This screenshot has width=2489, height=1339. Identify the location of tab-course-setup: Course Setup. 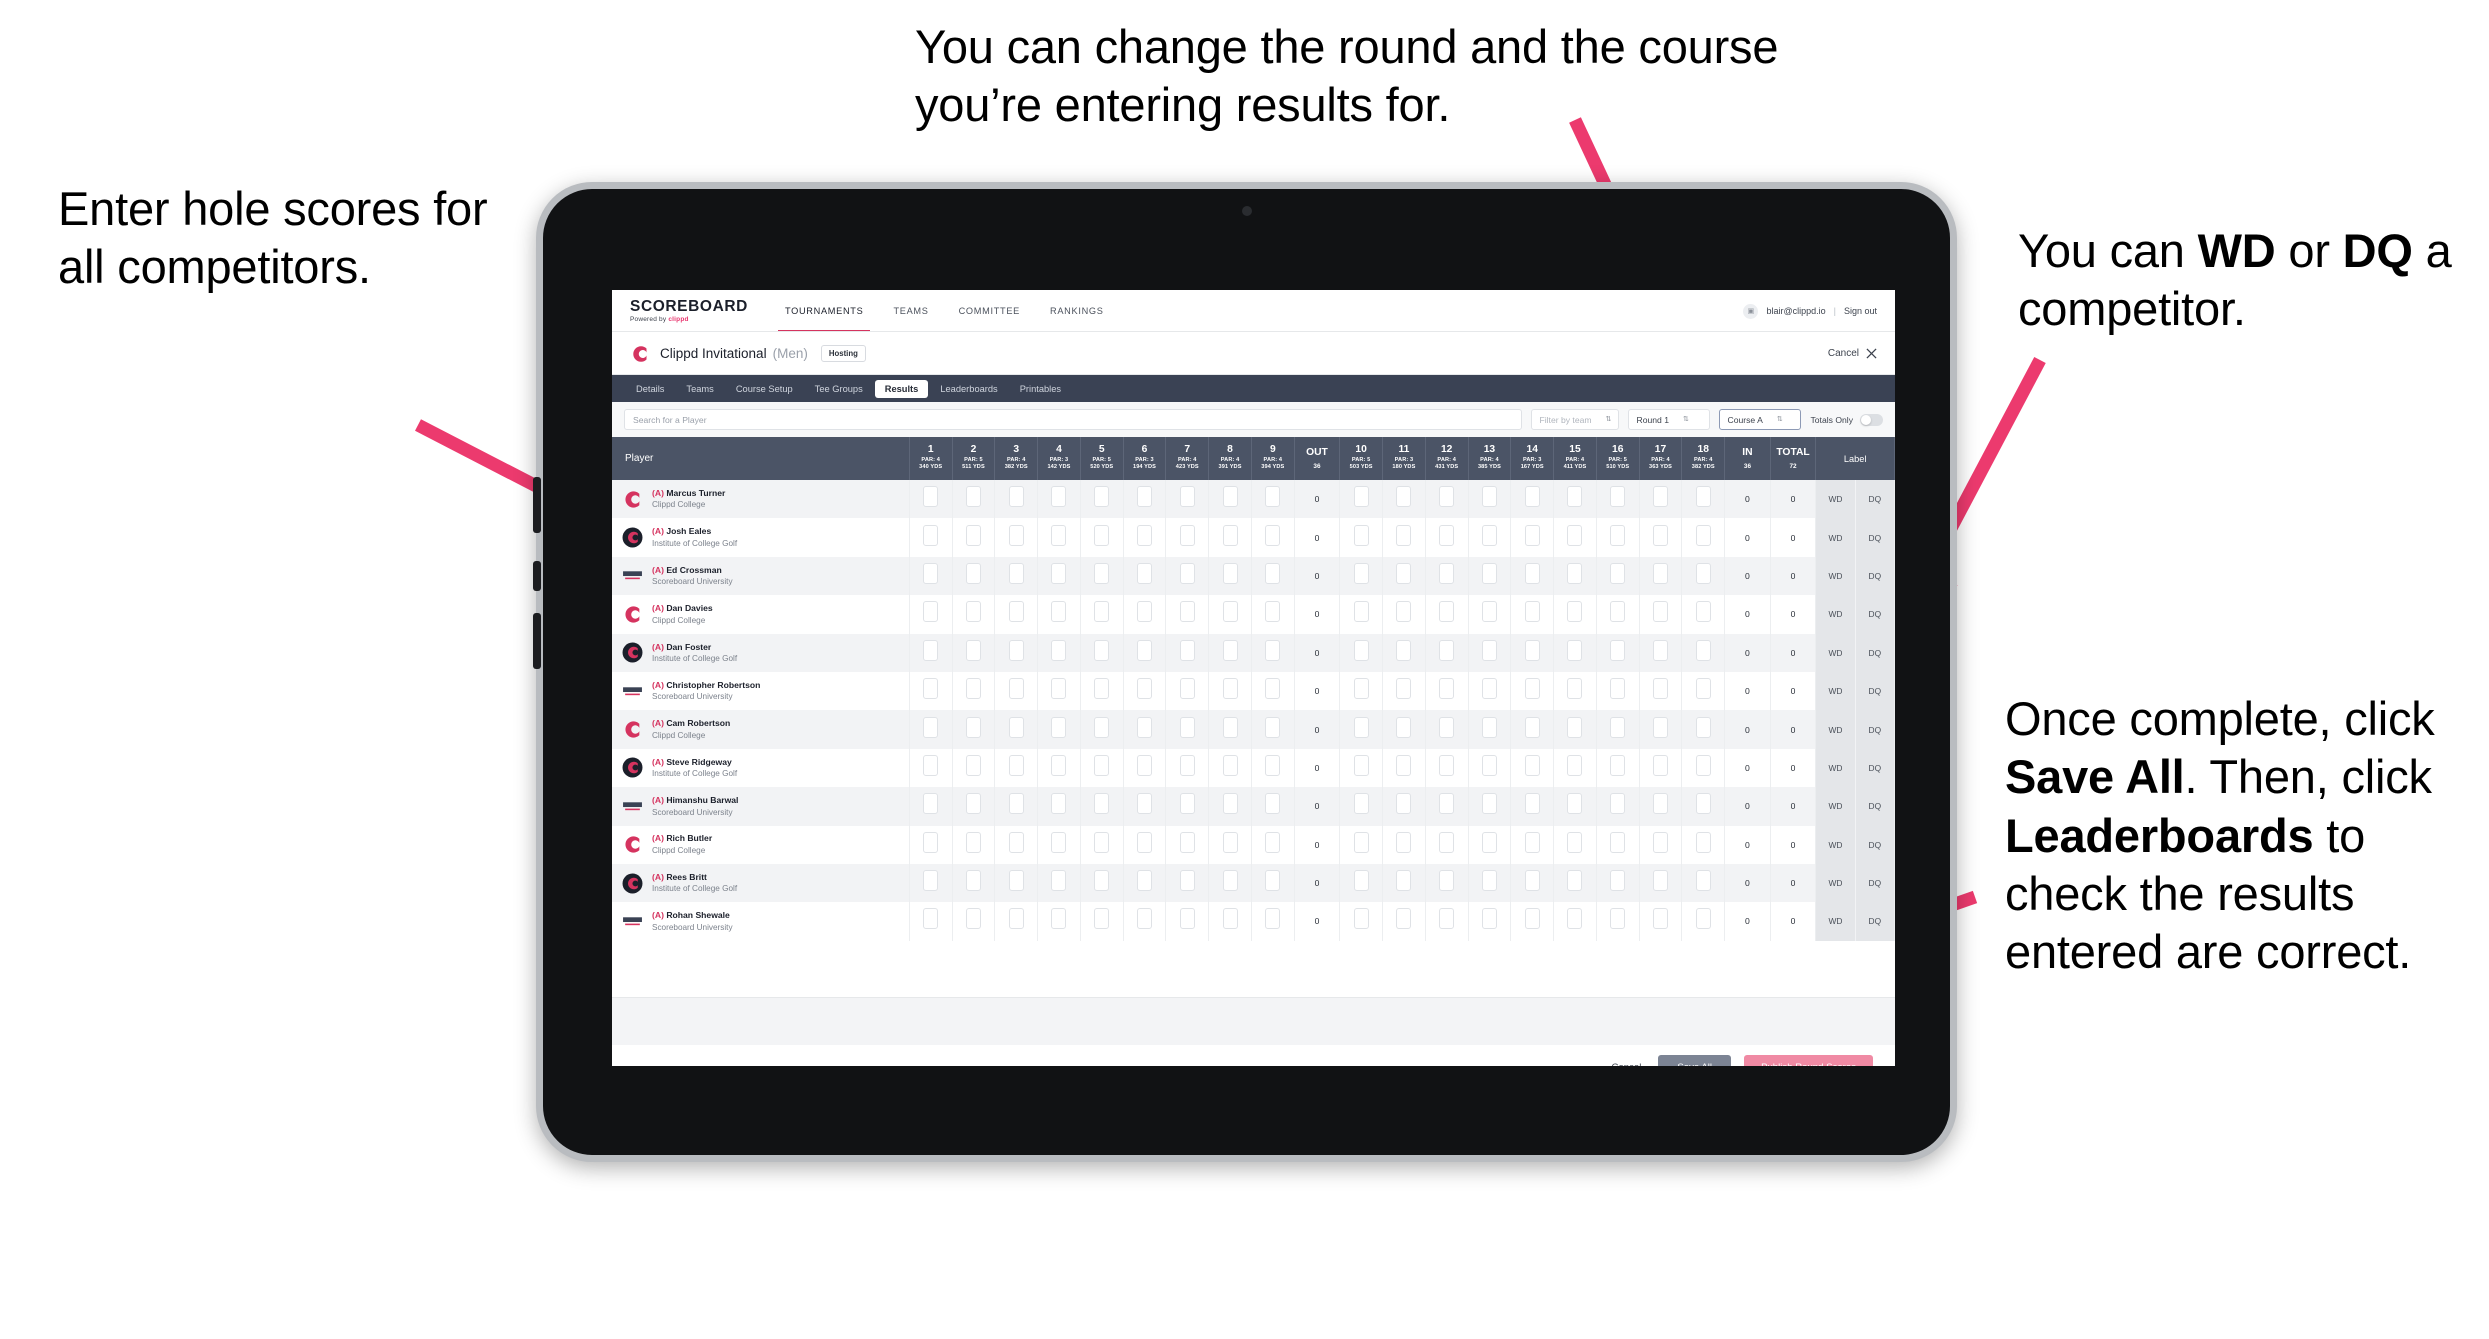
(764, 389).